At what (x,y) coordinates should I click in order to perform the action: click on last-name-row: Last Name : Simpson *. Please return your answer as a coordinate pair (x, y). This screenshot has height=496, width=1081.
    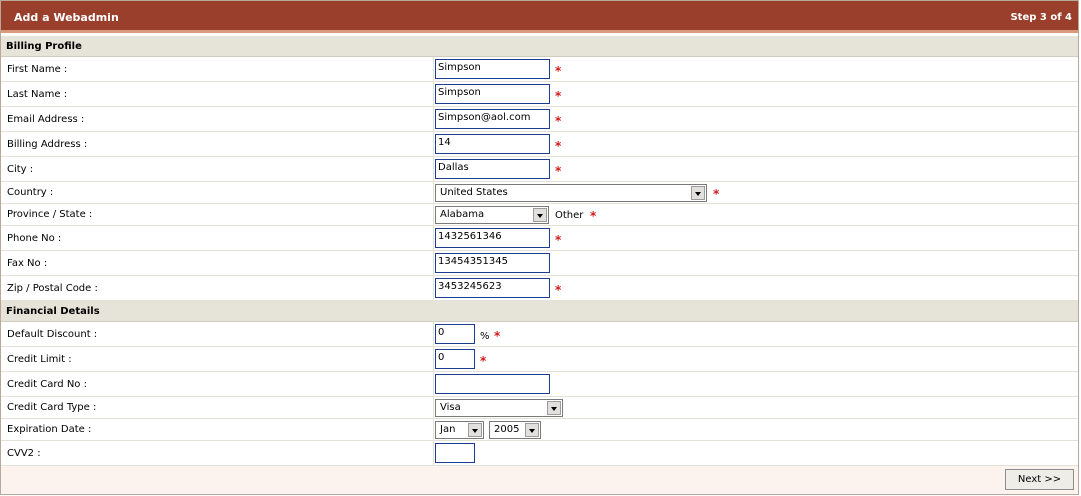
    Looking at the image, I should click on (539, 94).